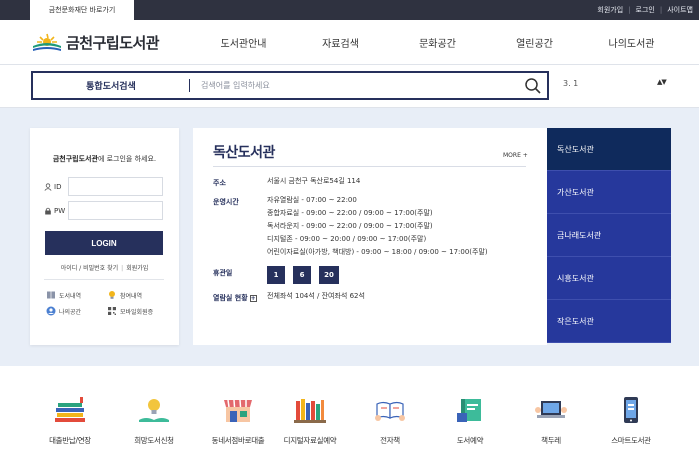  I want to click on quick-book-reservation-label: 도서예약, so click(470, 440).